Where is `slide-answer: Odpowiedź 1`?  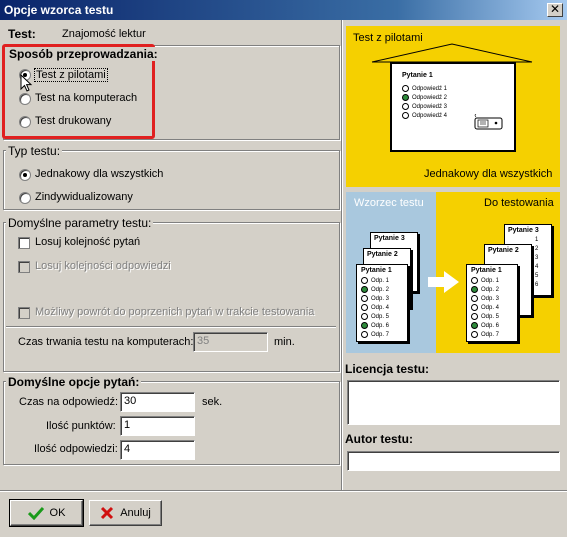
slide-answer: Odpowiedź 1 is located at coordinates (424, 88).